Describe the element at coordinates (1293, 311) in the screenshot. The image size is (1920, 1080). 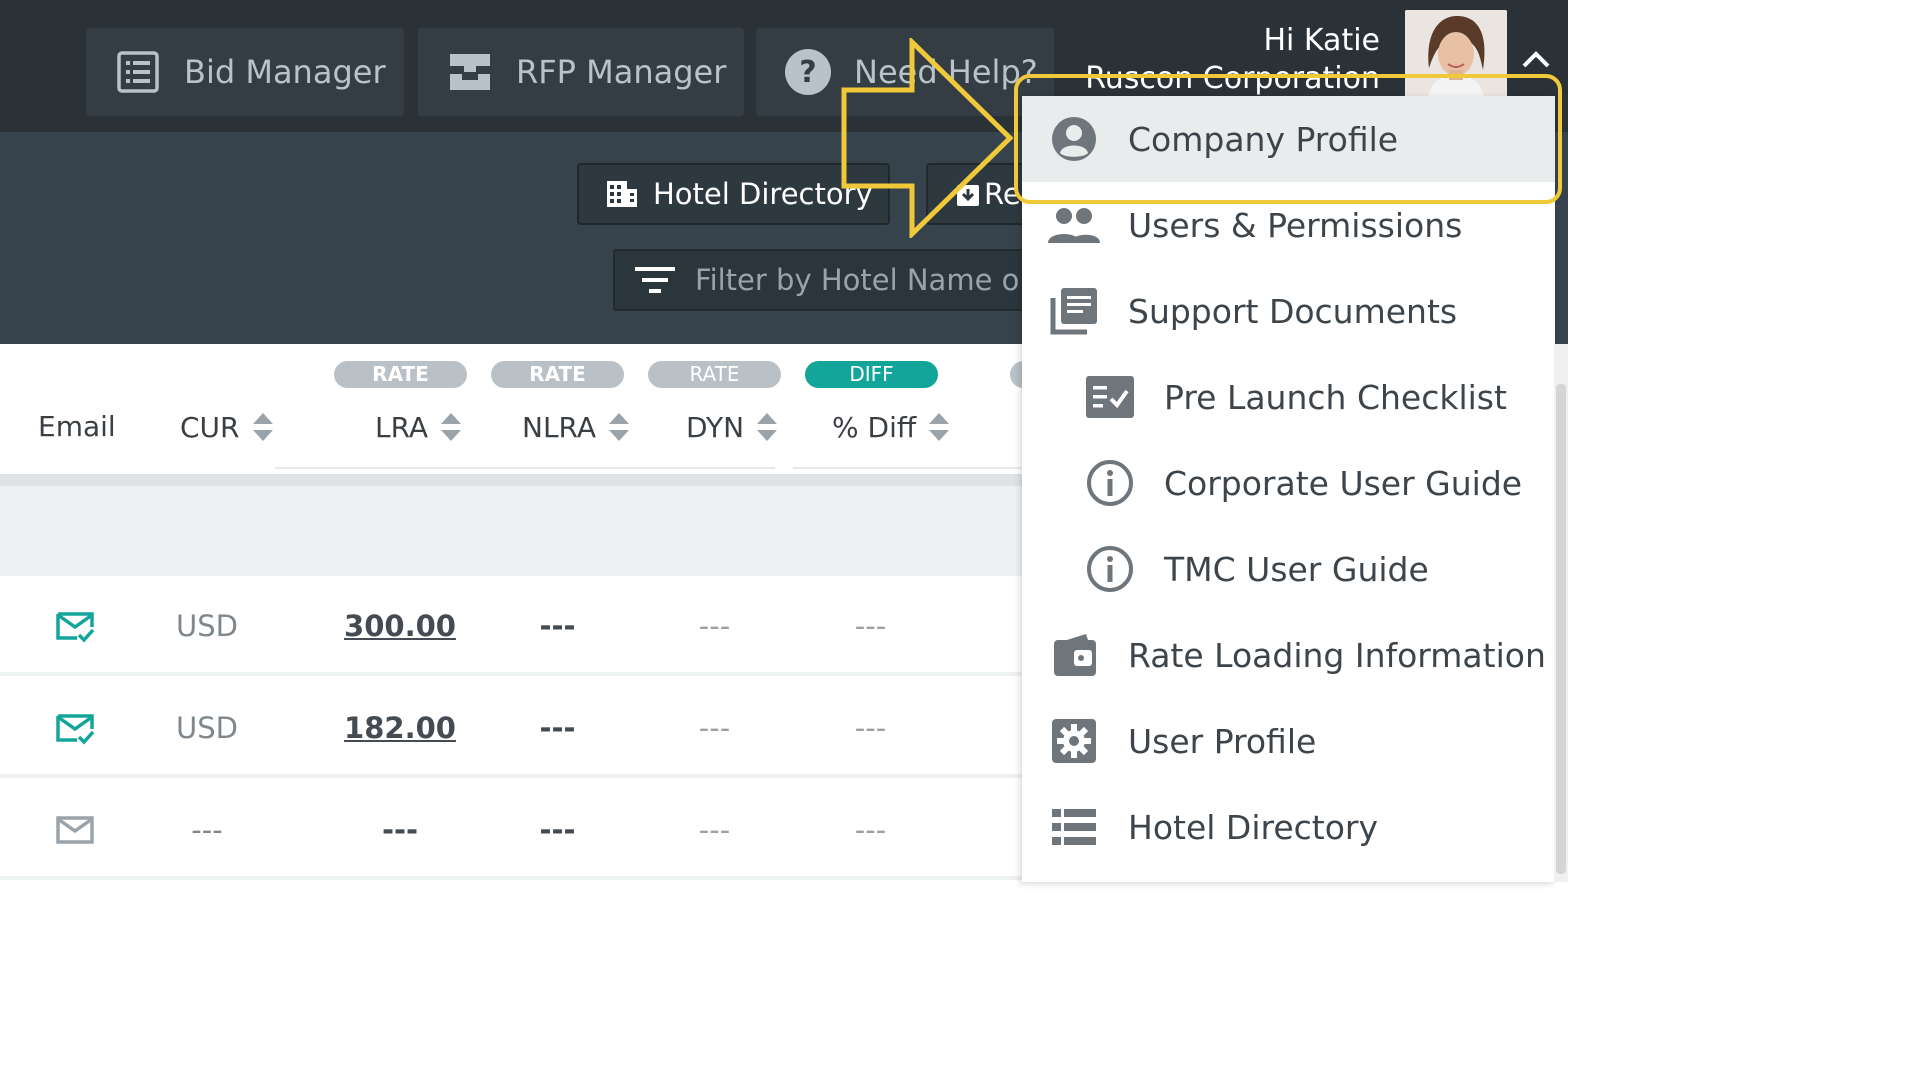
I see `menu-item-label: Support Documents` at that location.